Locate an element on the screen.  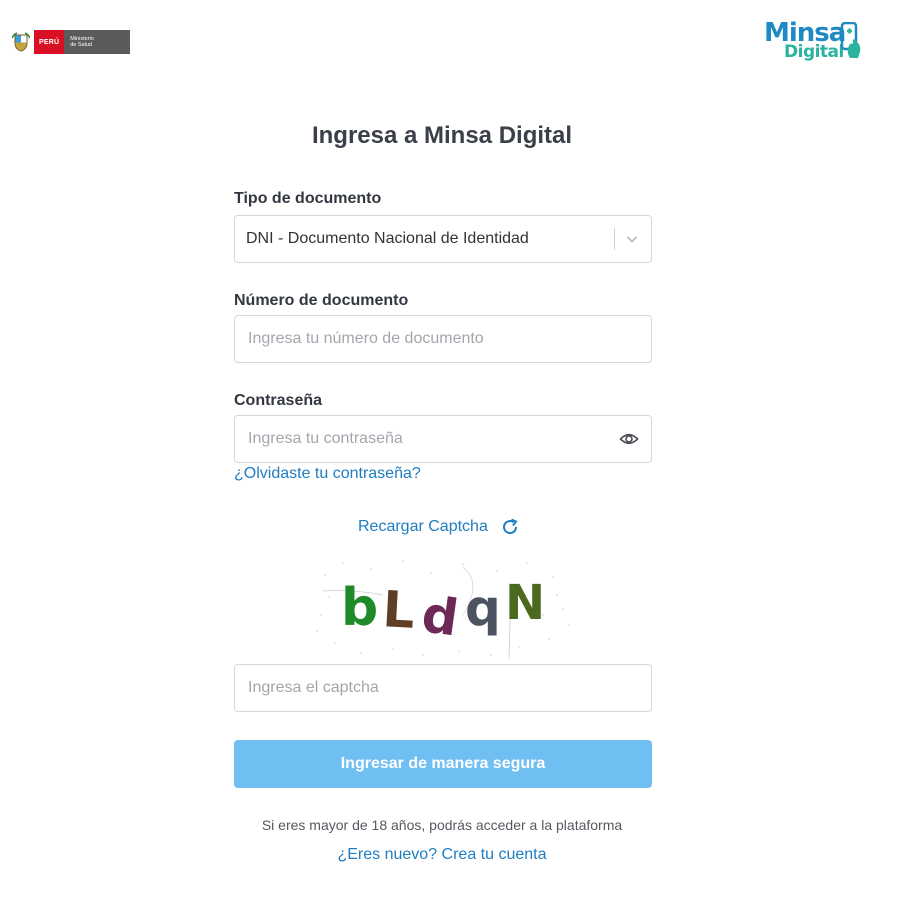
document-type-value: DNI - Documento Nacional de Identidad is located at coordinates (387, 238).